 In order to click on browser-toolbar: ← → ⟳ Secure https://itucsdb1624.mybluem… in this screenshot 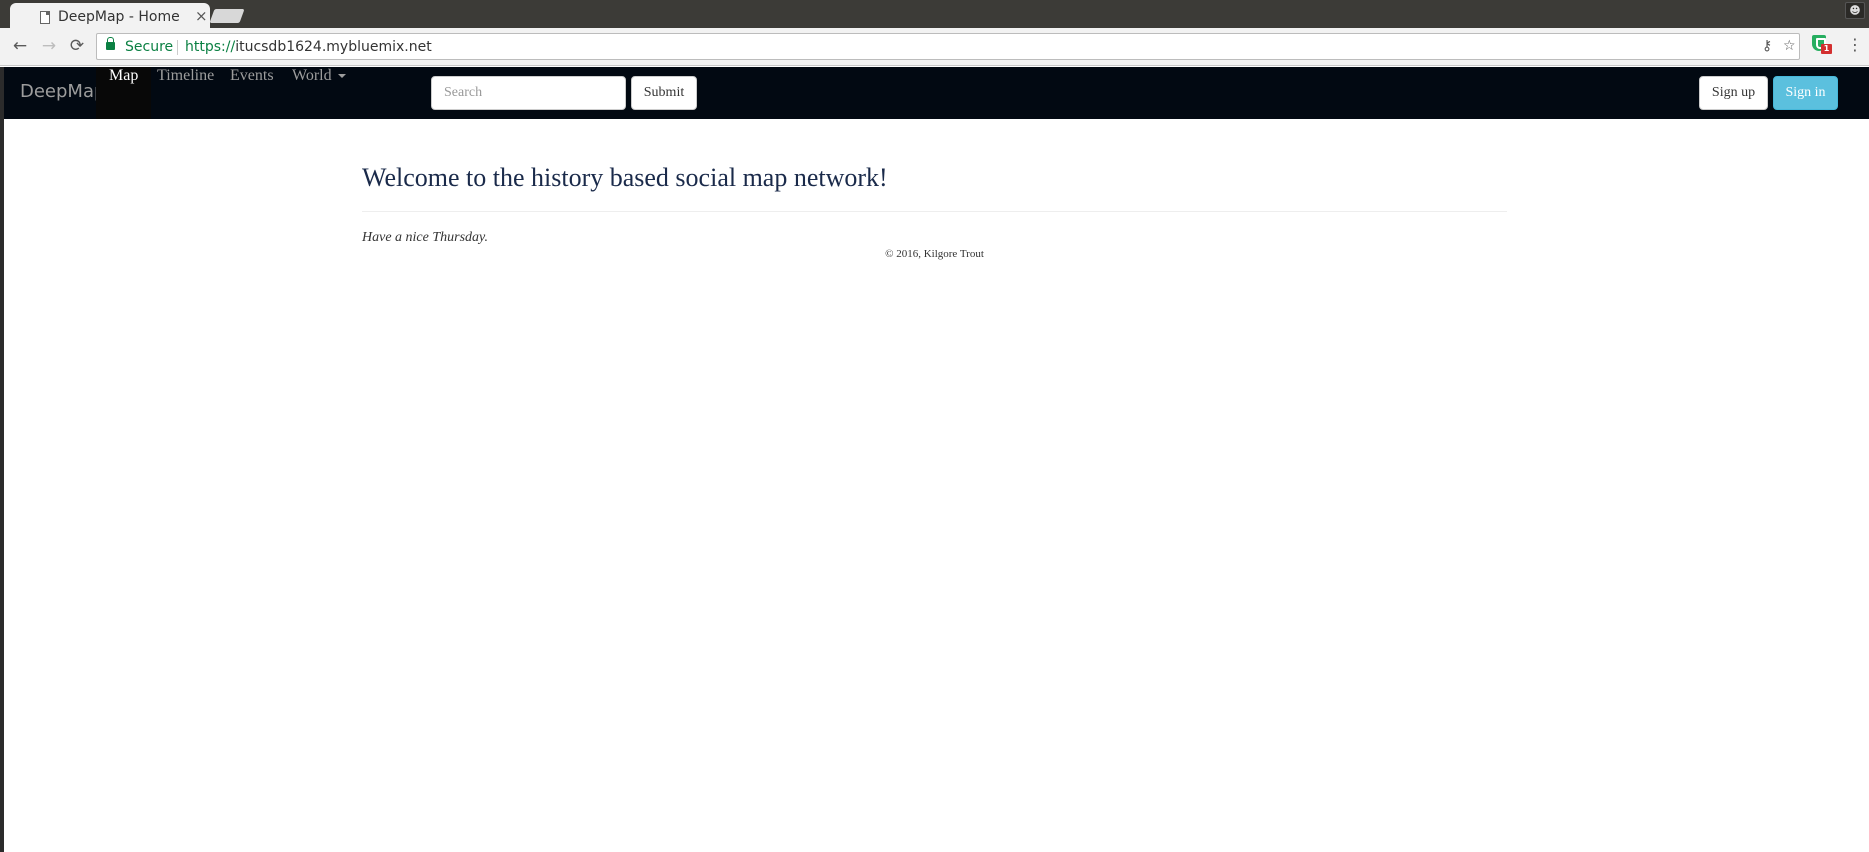, I will do `click(934, 47)`.